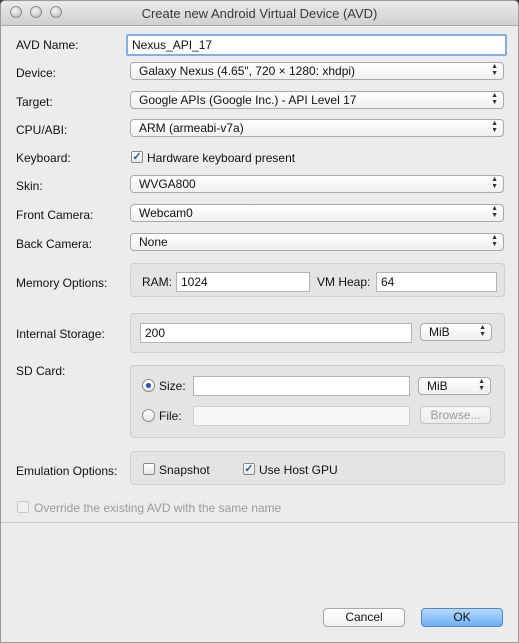 The image size is (519, 643). I want to click on sd-size-label: Size:, so click(172, 386).